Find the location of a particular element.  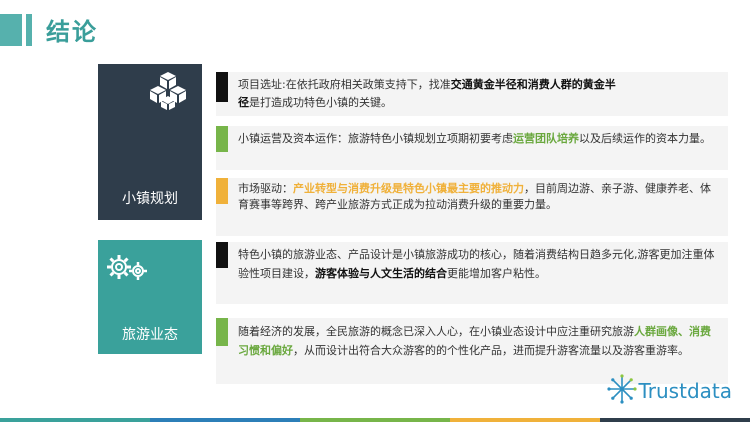

gears-icon is located at coordinates (127, 269).